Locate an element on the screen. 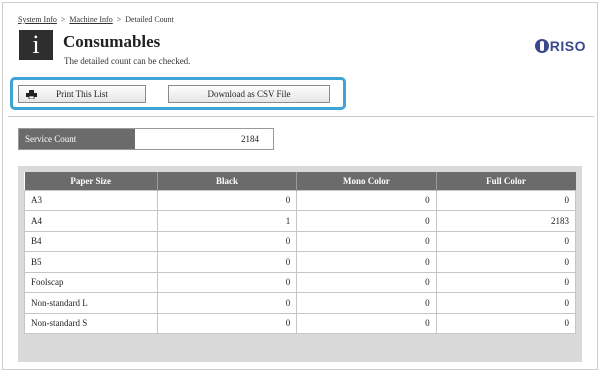 Image resolution: width=602 pixels, height=372 pixels. paper-size-cell: A3 is located at coordinates (91, 200).